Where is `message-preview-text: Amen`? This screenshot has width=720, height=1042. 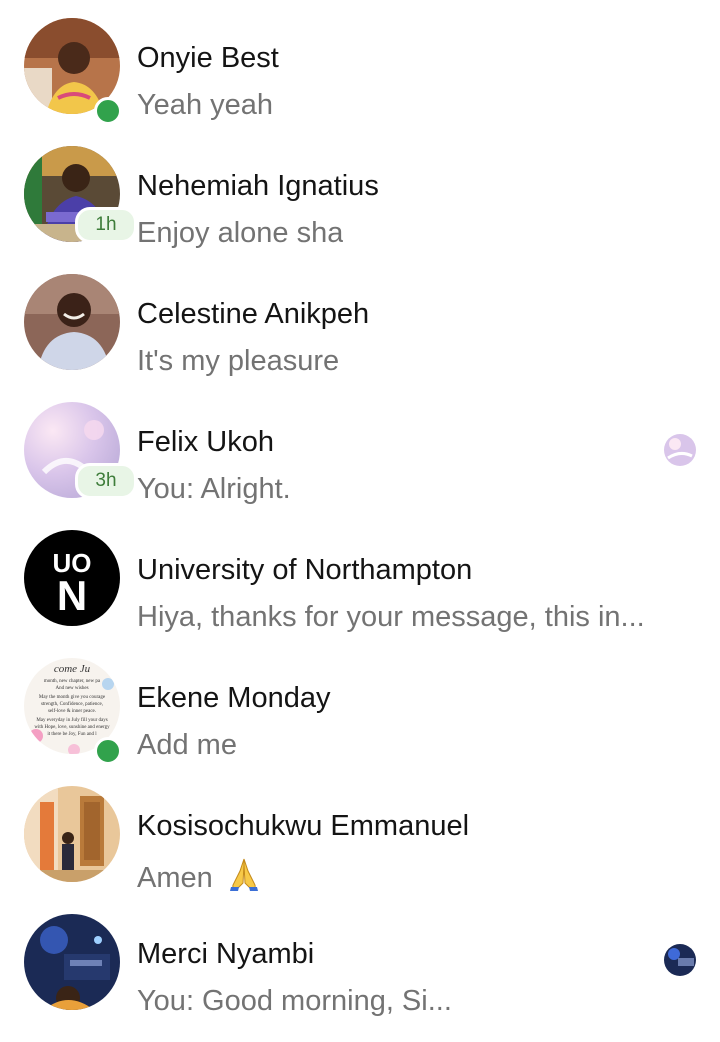
message-preview-text: Amen is located at coordinates (175, 878).